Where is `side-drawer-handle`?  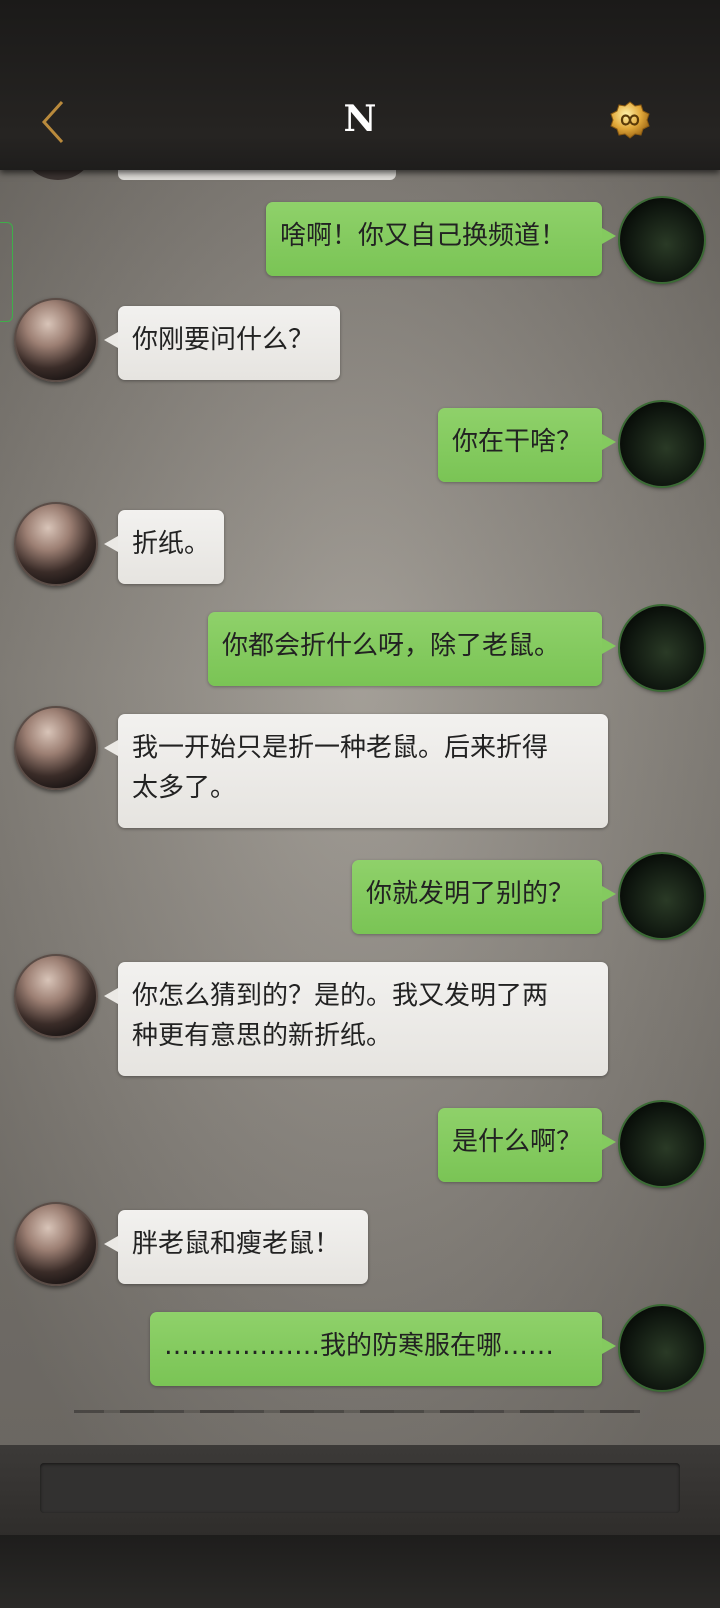
side-drawer-handle is located at coordinates (6, 272).